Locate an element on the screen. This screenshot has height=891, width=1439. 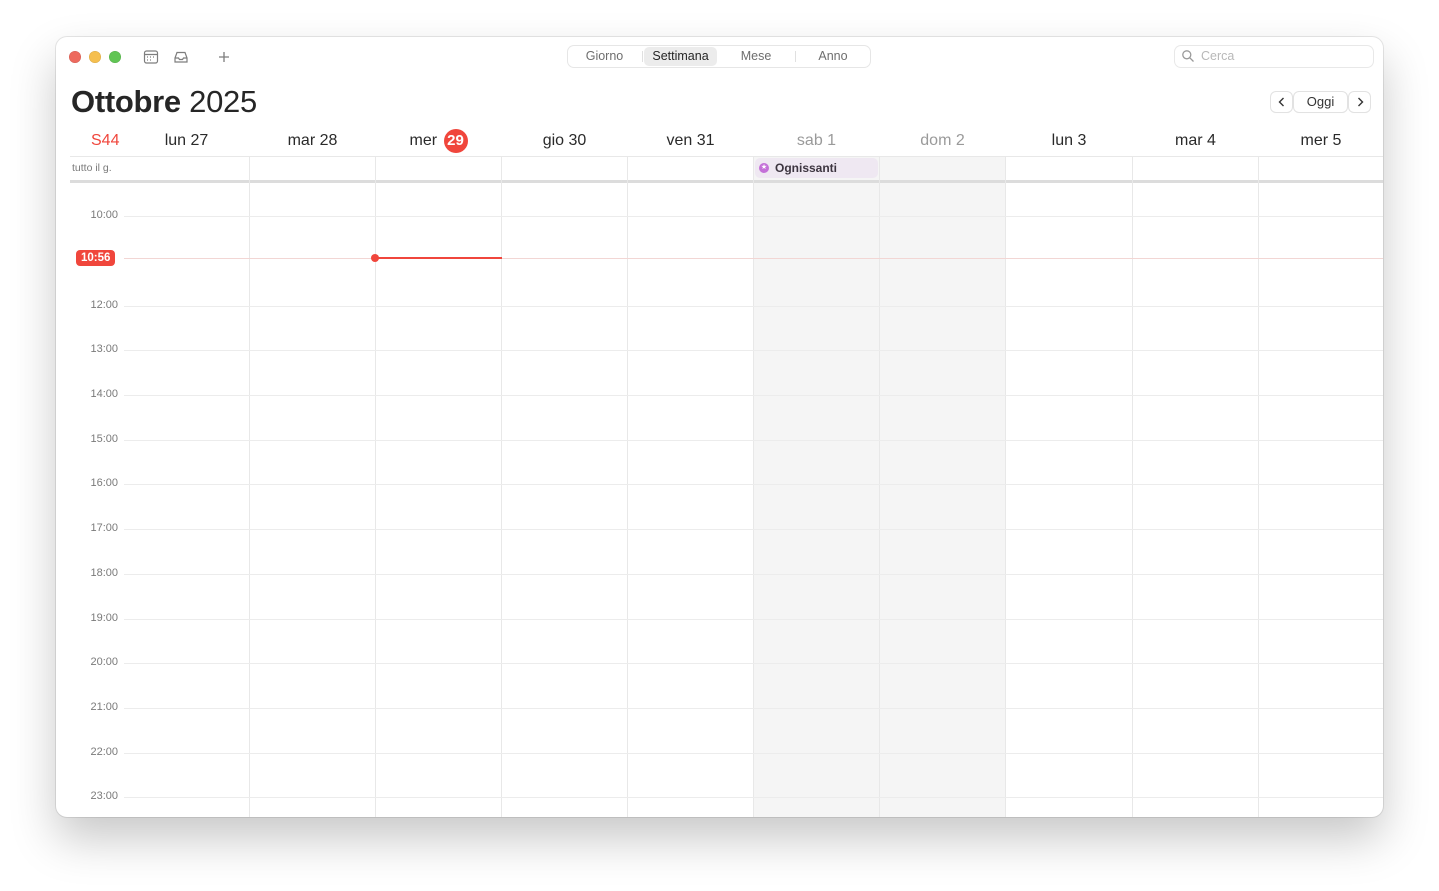
hour-label: 13:00 is located at coordinates (104, 349).